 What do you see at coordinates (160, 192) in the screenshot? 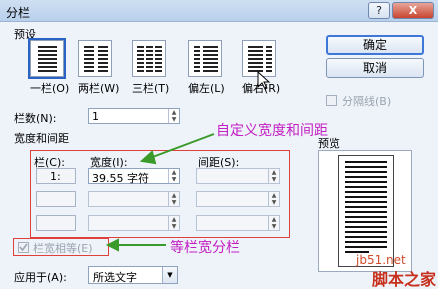
I see `annotation-arrows` at bounding box center [160, 192].